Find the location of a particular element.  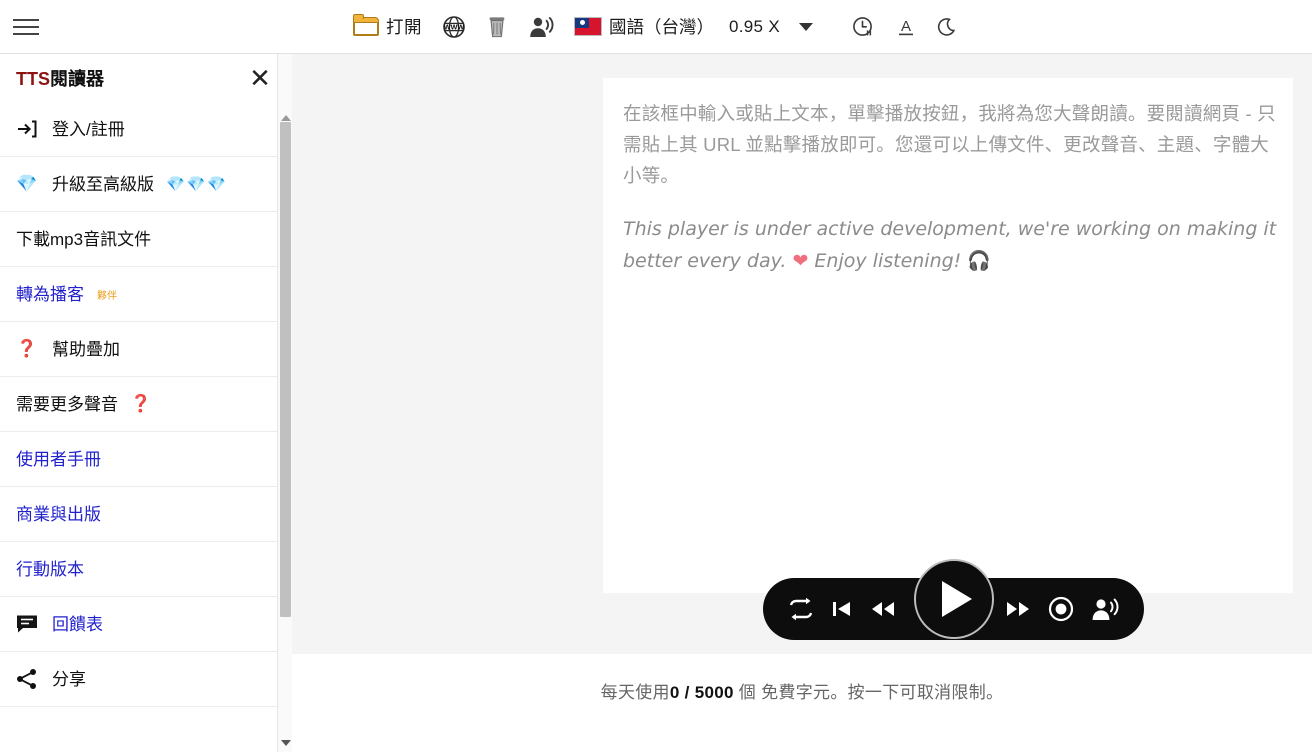

gem-icon: 💎 is located at coordinates (27, 183).